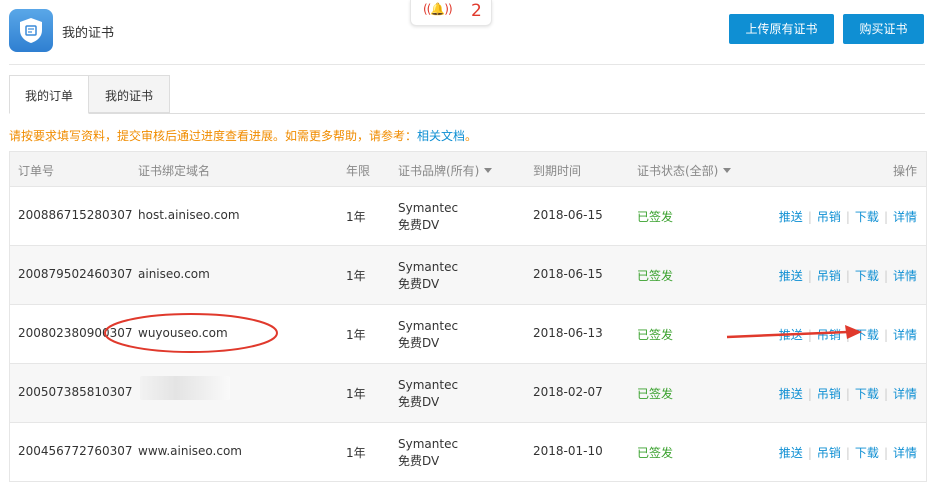 Image resolution: width=935 pixels, height=494 pixels. I want to click on buy-certificate-button: 购买证书, so click(883, 29).